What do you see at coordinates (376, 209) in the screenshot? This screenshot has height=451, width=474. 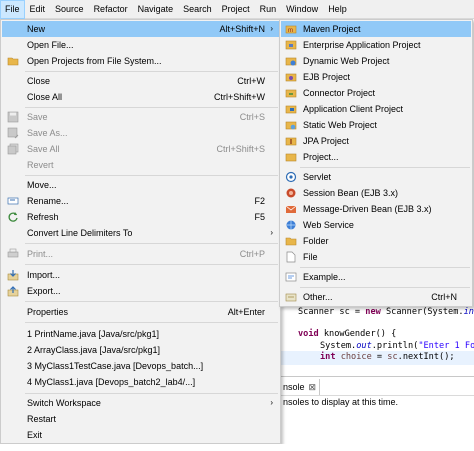 I see `submenu-item-message-driven-bean: Message-Driven Bean (EJB 3.x)` at bounding box center [376, 209].